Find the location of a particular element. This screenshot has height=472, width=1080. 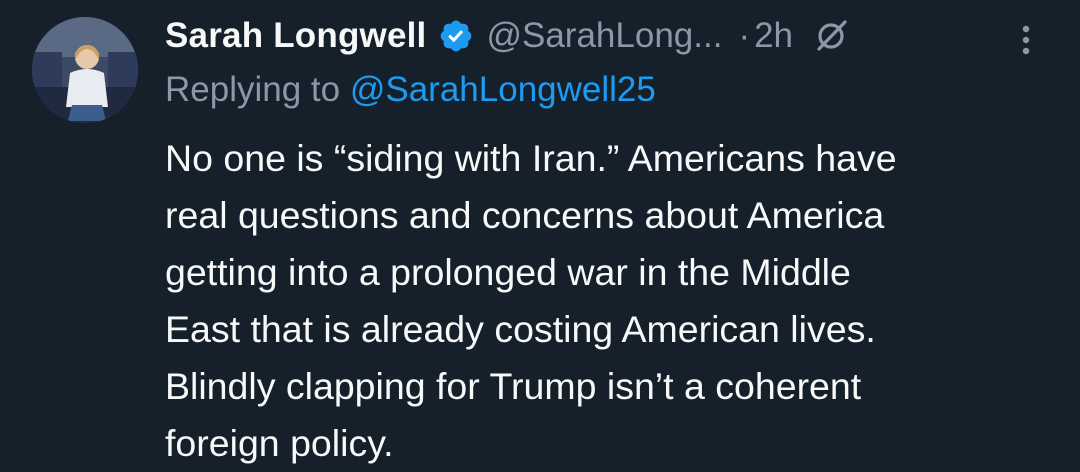

replying-to-handle-link: @SarahLongwell25 is located at coordinates (503, 89).